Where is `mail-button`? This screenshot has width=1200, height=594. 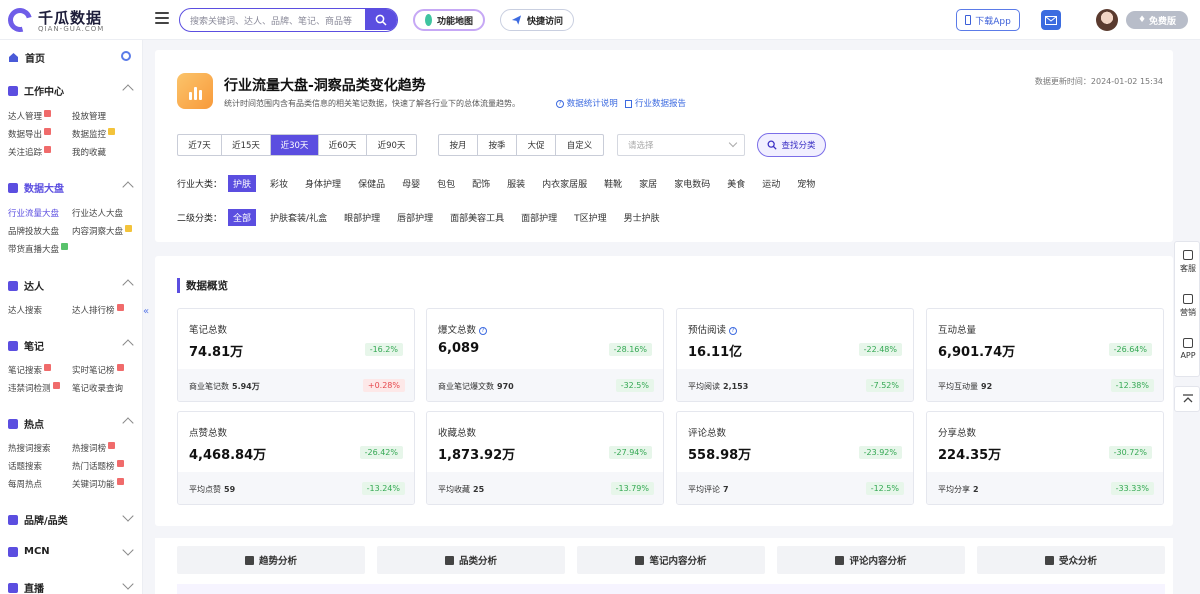 mail-button is located at coordinates (1051, 20).